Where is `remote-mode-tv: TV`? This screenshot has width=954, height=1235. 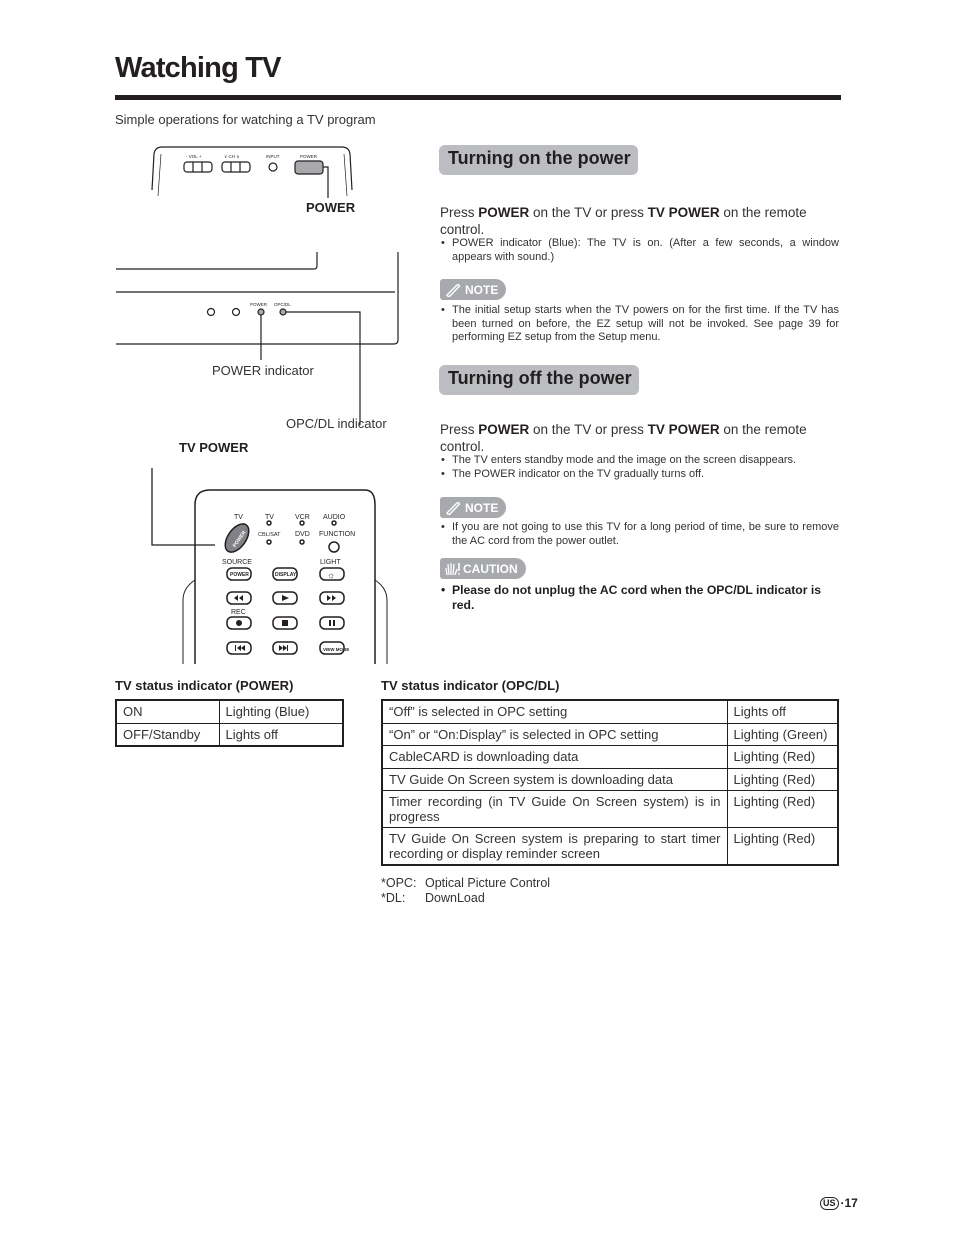 remote-mode-tv: TV is located at coordinates (269, 517).